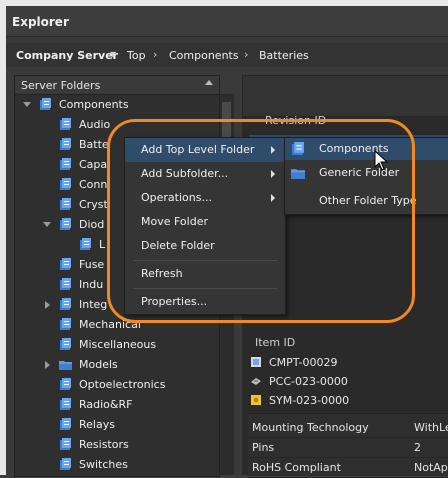 Image resolution: width=448 pixels, height=478 pixels. What do you see at coordinates (103, 464) in the screenshot?
I see `tree-item-label: Switches` at bounding box center [103, 464].